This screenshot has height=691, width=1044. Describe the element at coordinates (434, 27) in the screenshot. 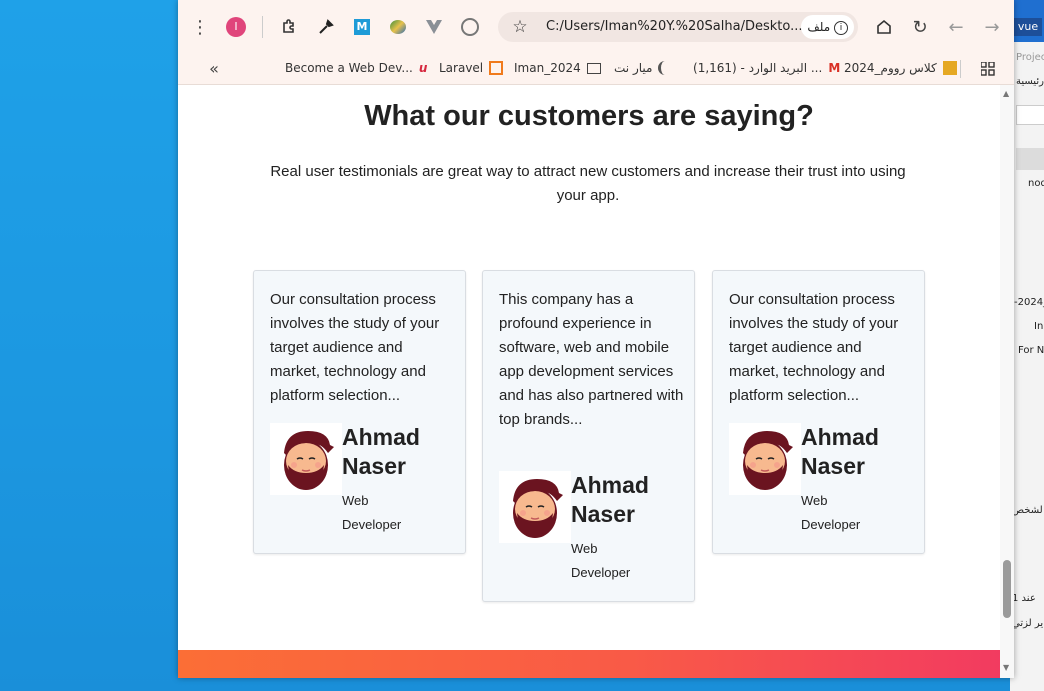

I see `vue-devtools-icon` at that location.